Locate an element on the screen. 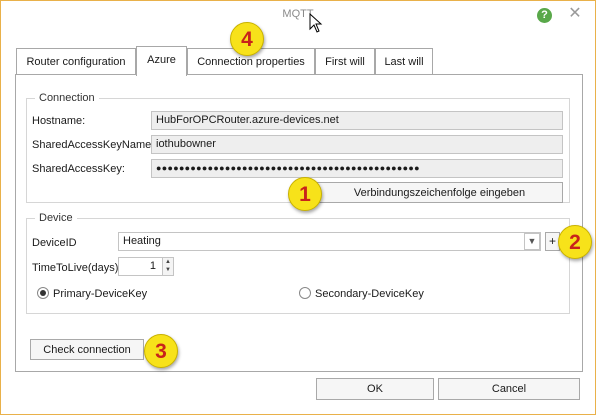 The height and width of the screenshot is (415, 596). primary-key-radio is located at coordinates (43, 293).